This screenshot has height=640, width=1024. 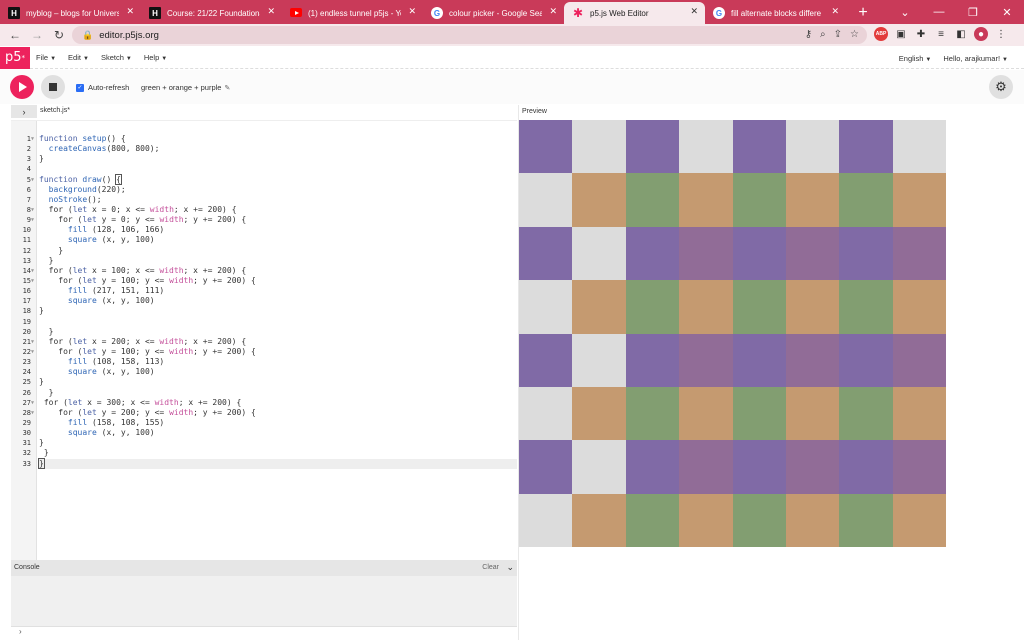 I want to click on puzzle-icon: ✚, so click(x=921, y=34).